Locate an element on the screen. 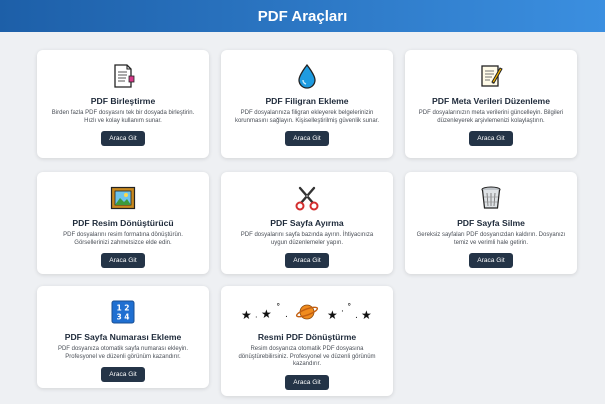 The width and height of the screenshot is (605, 404). trash-bin-icon is located at coordinates (491, 198).